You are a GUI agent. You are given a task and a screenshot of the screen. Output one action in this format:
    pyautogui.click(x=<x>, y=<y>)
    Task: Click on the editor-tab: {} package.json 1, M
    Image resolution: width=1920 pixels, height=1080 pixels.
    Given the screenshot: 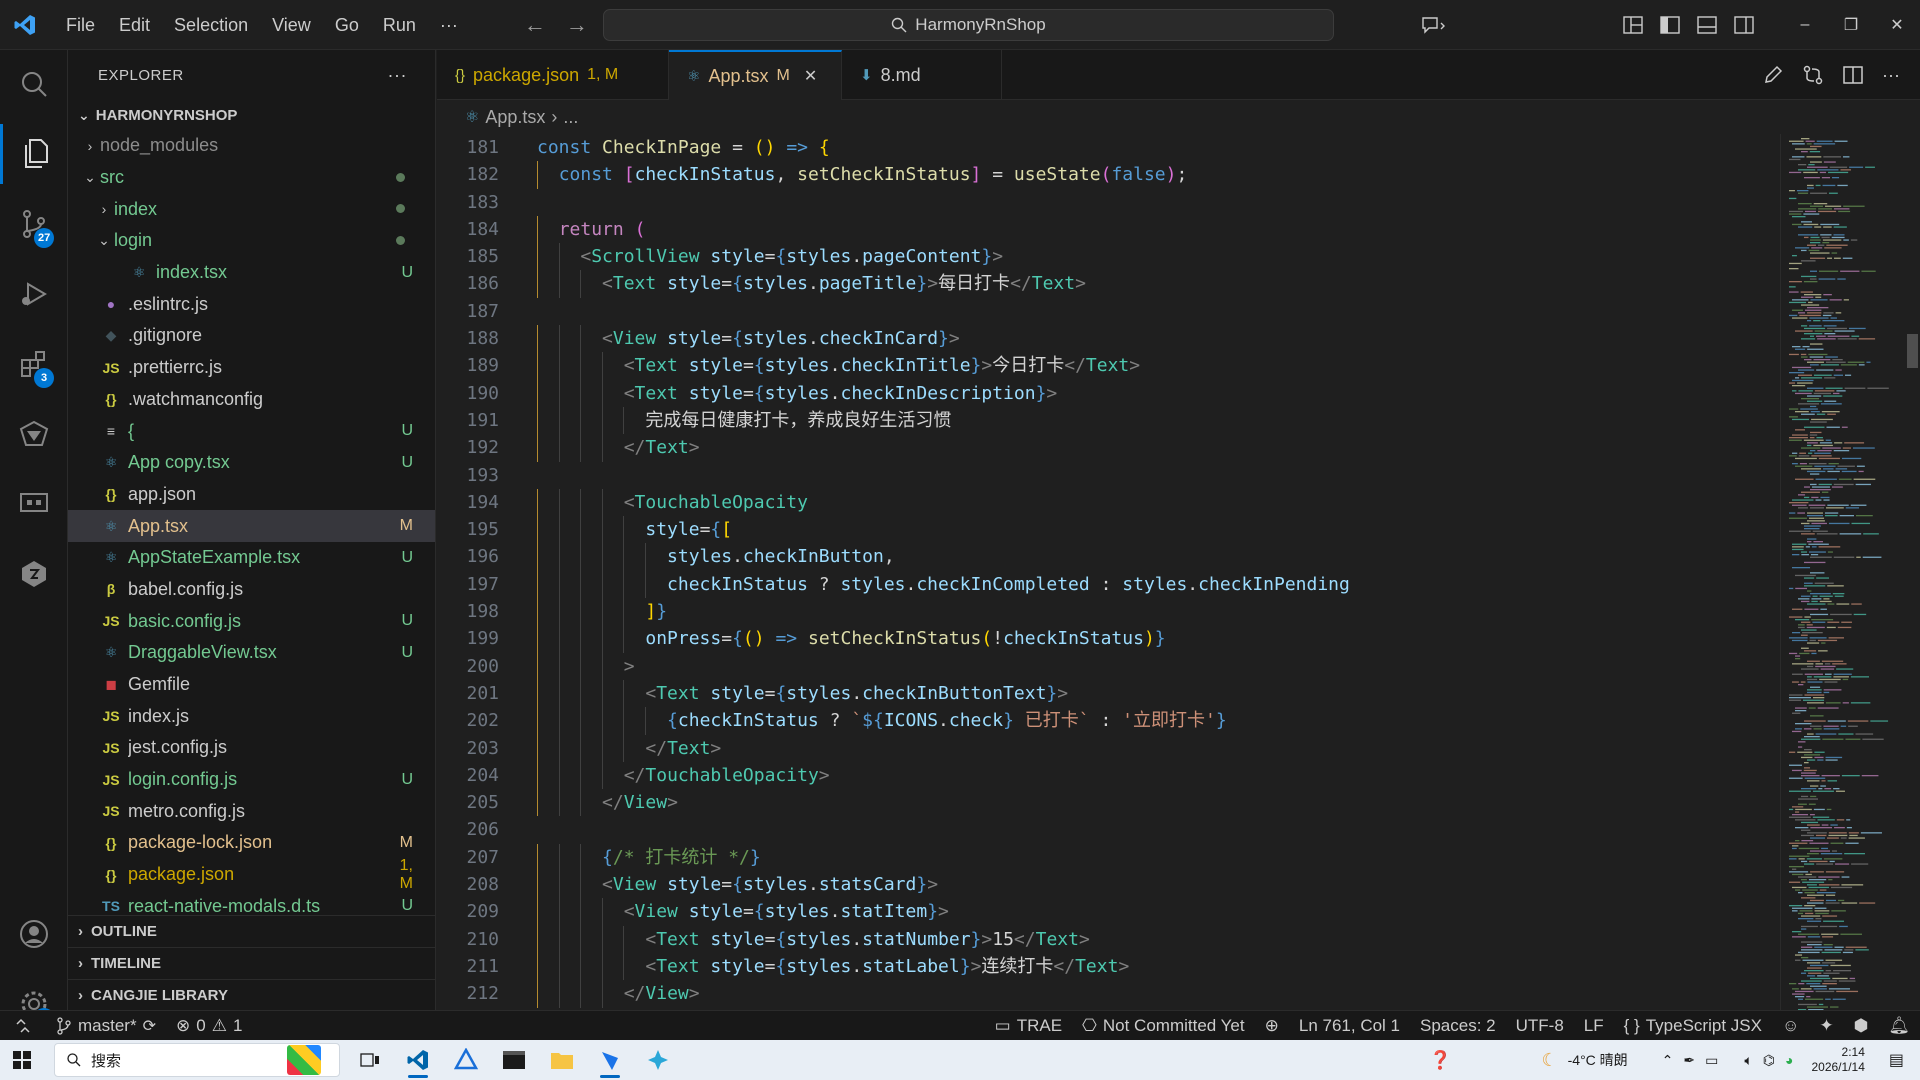 What is the action you would take?
    pyautogui.click(x=553, y=75)
    